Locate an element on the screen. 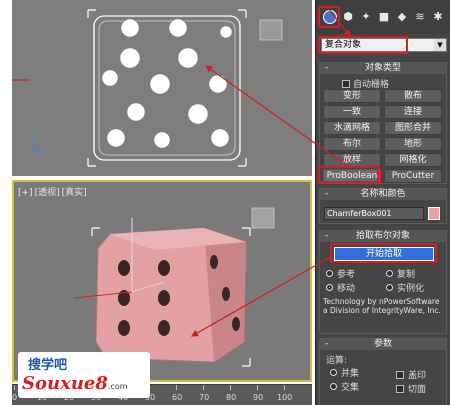 The height and width of the screenshot is (405, 450). highlight-start-pick is located at coordinates (383, 253).